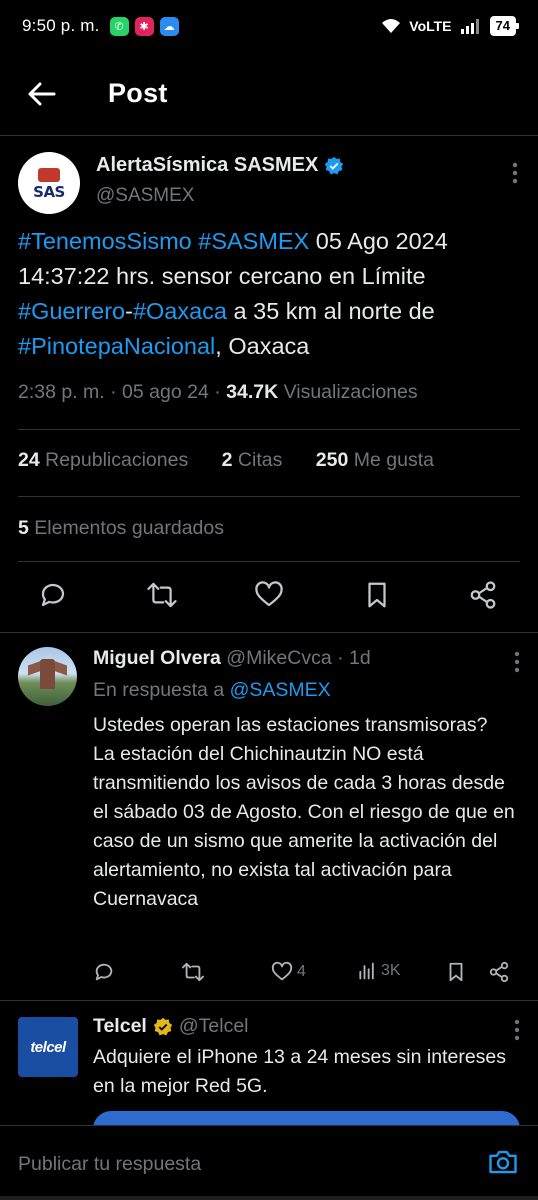 This screenshot has height=1200, width=538. I want to click on seal-icon, so click(49, 174).